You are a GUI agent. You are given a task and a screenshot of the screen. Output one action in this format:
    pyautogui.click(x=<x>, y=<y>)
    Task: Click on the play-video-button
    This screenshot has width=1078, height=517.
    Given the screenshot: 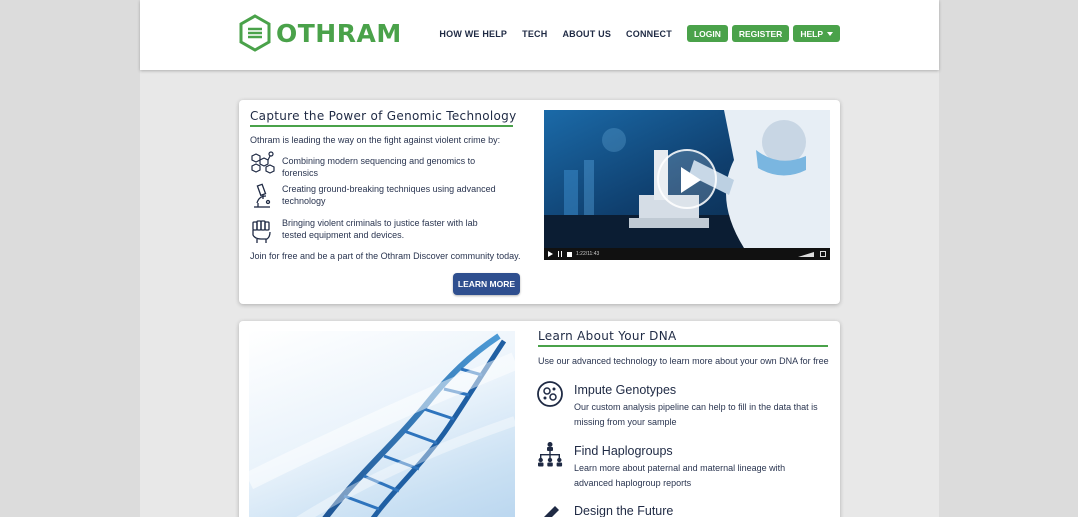 What is the action you would take?
    pyautogui.click(x=687, y=179)
    